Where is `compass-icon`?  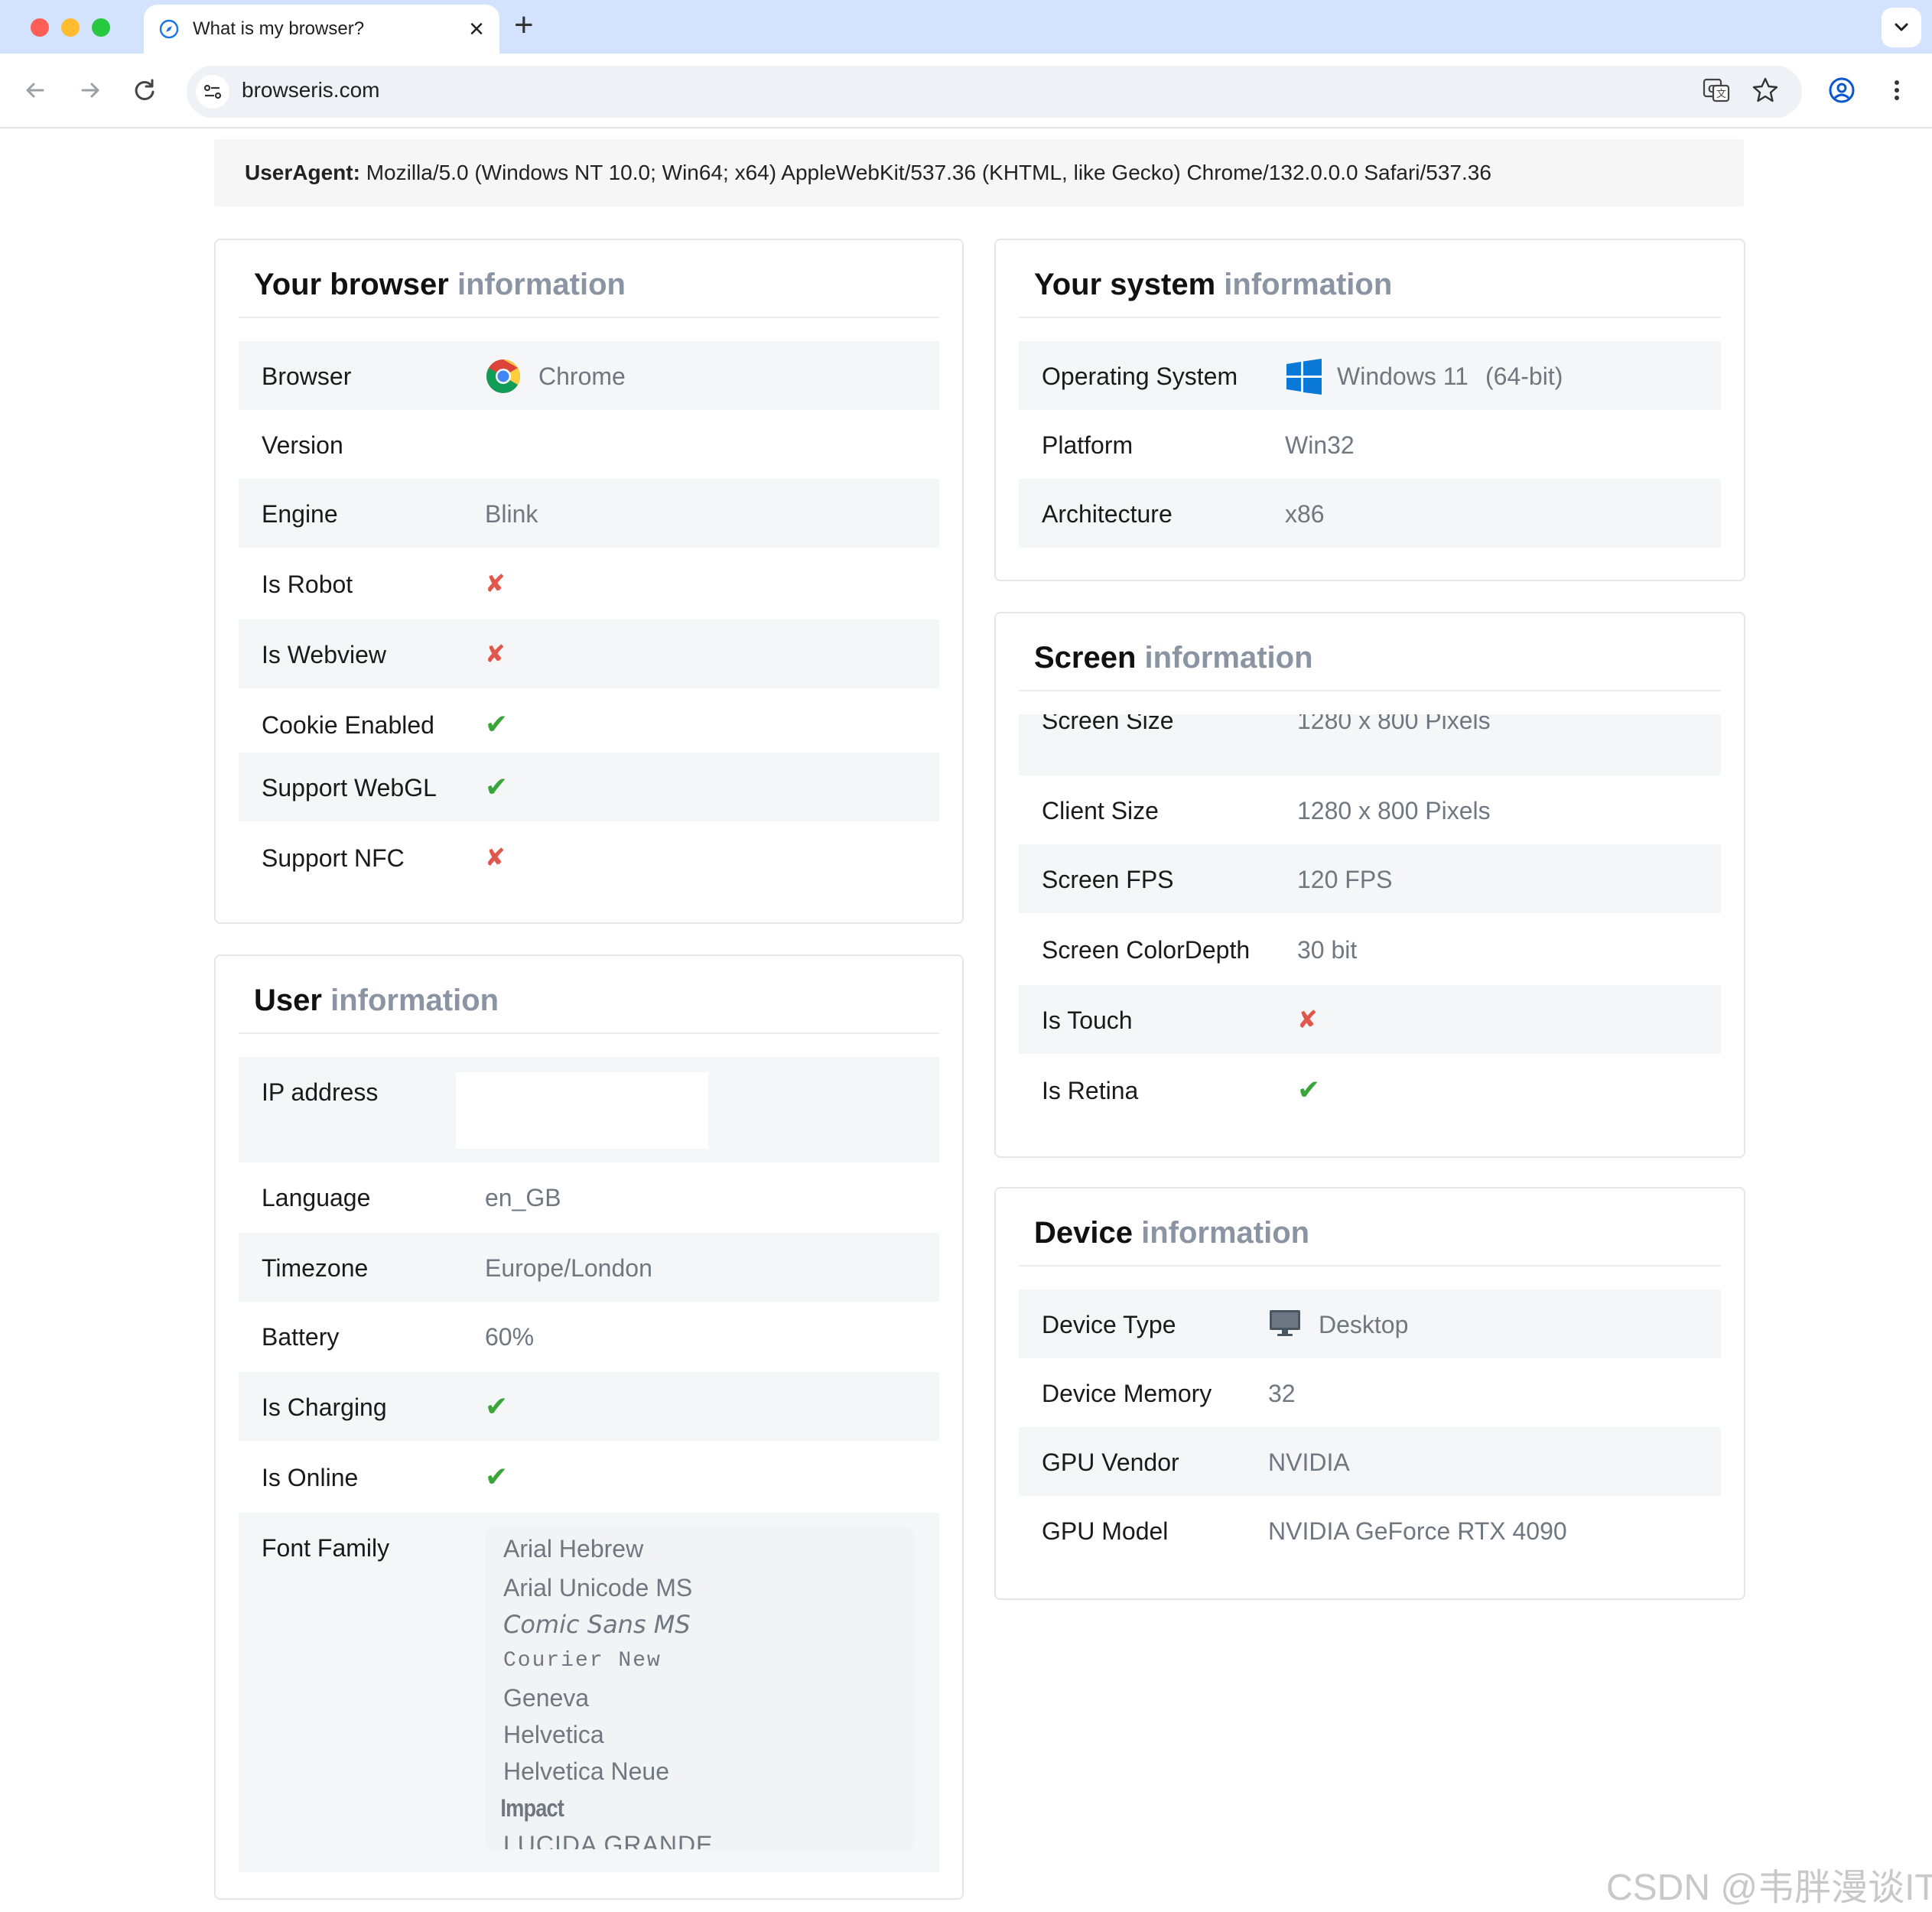
compass-icon is located at coordinates (169, 29).